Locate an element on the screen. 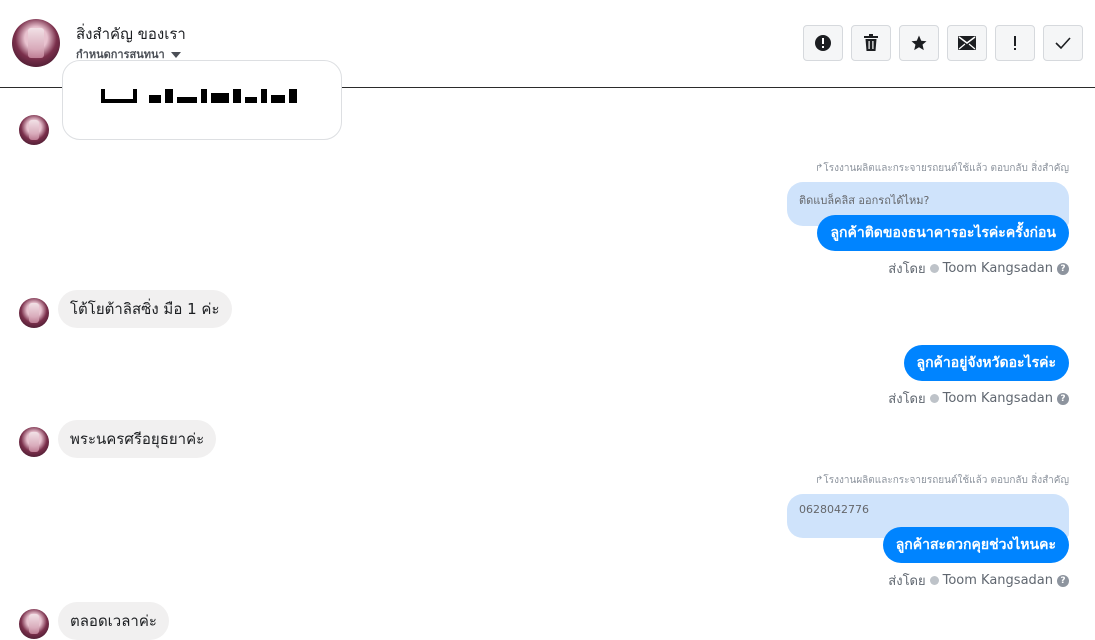 The image size is (1095, 640). important-button is located at coordinates (1015, 43).